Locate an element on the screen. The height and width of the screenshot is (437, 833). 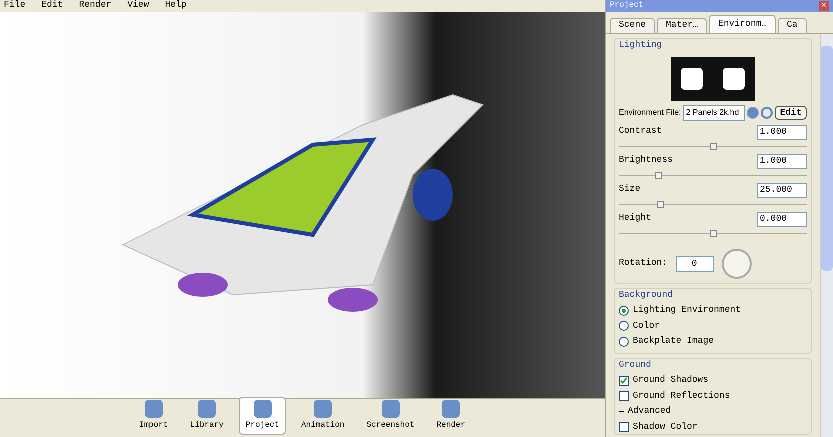
toolbar-button: Render is located at coordinates (451, 416).